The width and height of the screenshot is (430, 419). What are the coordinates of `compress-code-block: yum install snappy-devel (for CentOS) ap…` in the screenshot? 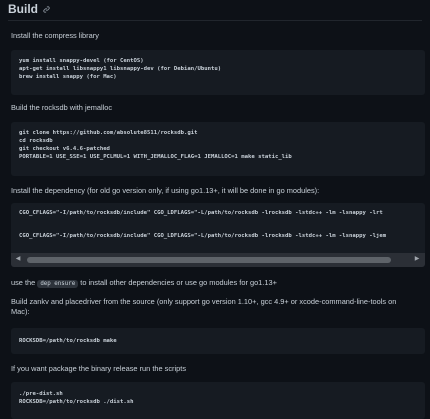 It's located at (218, 72).